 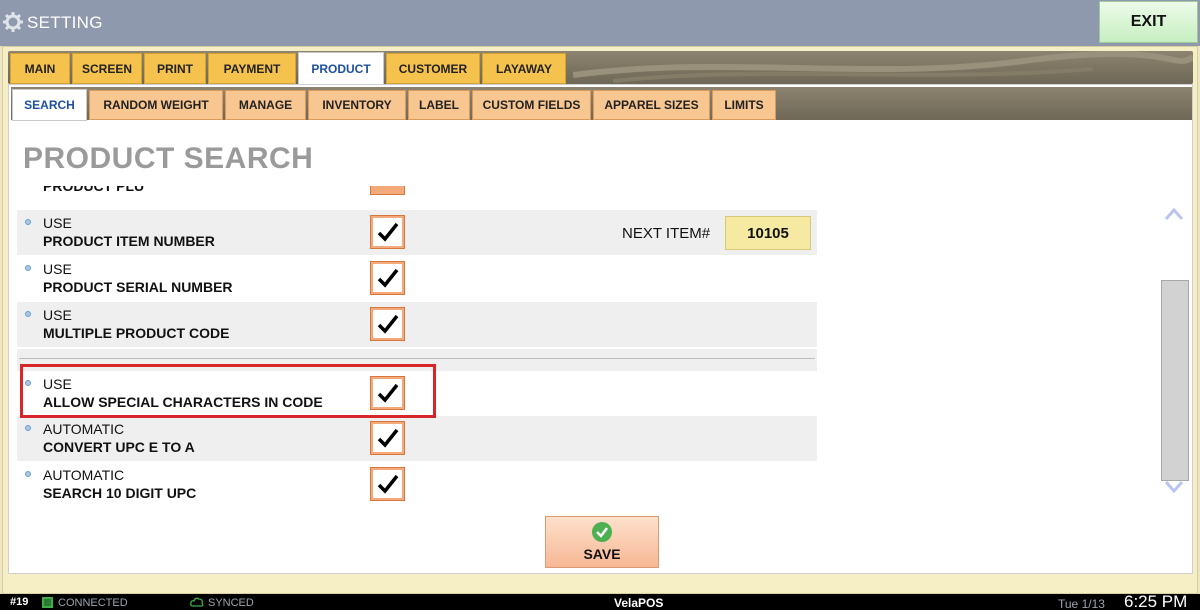 I want to click on list-item-partial: PRODUCT PLU, so click(x=417, y=197).